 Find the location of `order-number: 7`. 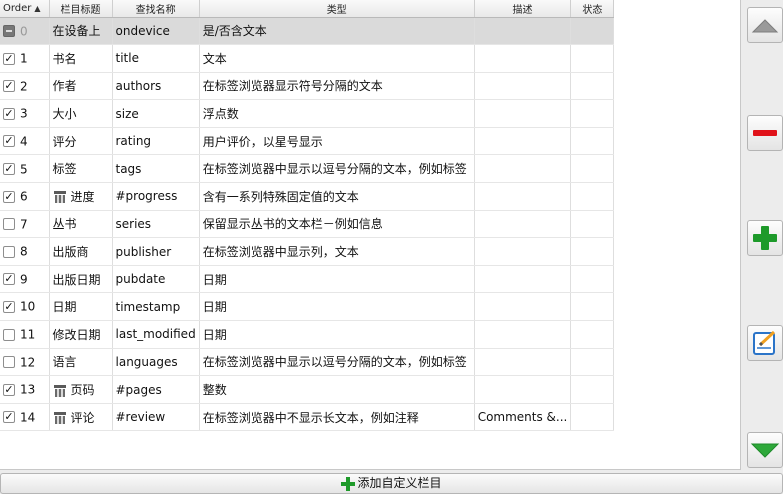

order-number: 7 is located at coordinates (24, 224).